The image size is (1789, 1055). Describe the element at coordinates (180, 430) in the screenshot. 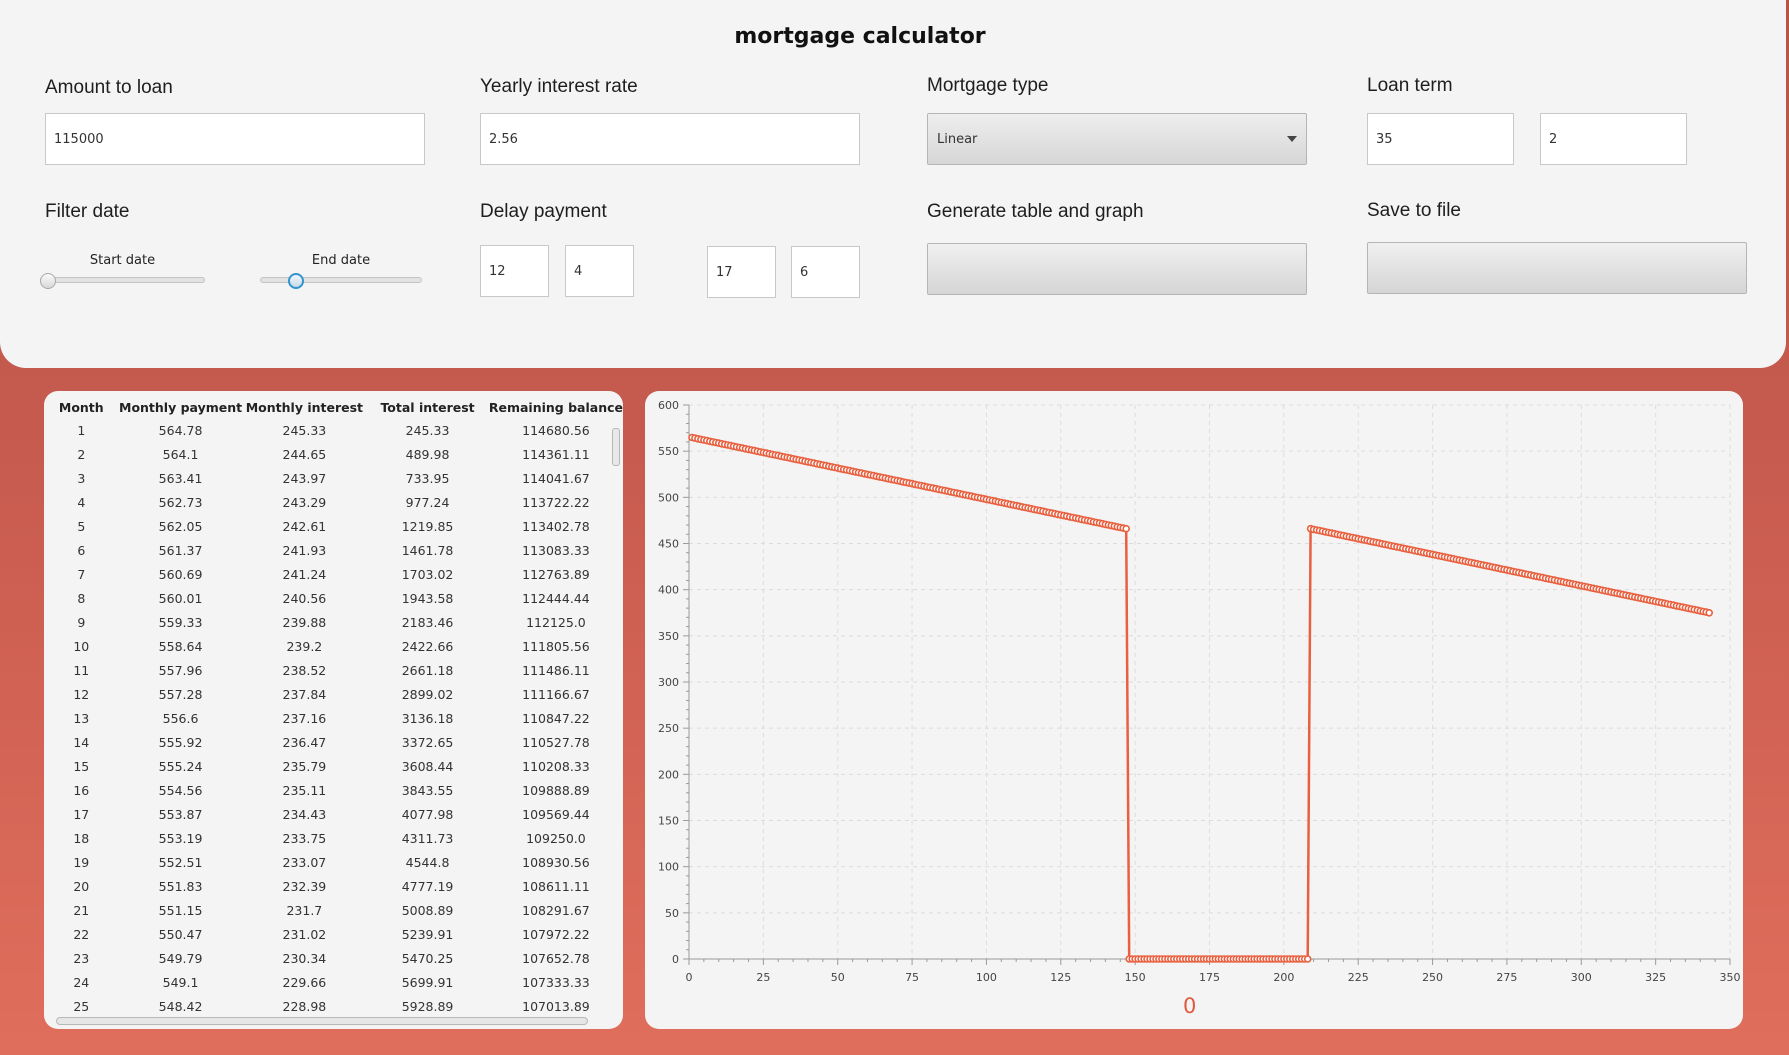

I see `table-cell: 564.78` at that location.